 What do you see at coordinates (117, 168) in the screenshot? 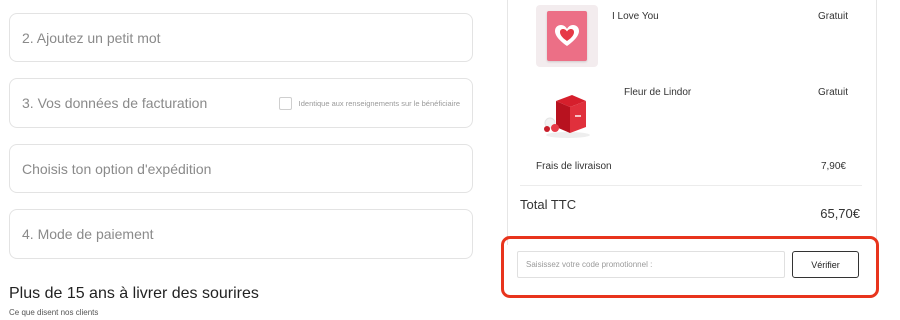
I see `step-title: Choisis ton option d'expédition` at bounding box center [117, 168].